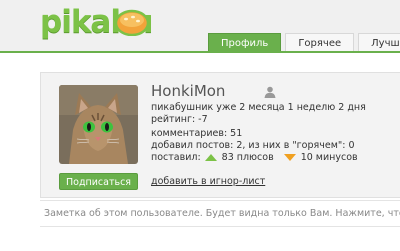 The image size is (400, 251). Describe the element at coordinates (132, 22) in the screenshot. I see `logo-bun-icon` at that location.